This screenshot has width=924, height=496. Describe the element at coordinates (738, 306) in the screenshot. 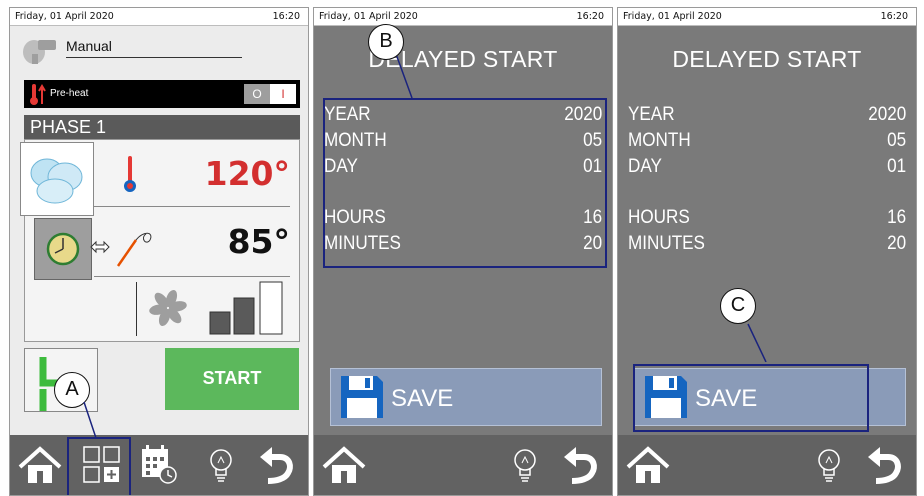

I see `callout-c: C` at that location.